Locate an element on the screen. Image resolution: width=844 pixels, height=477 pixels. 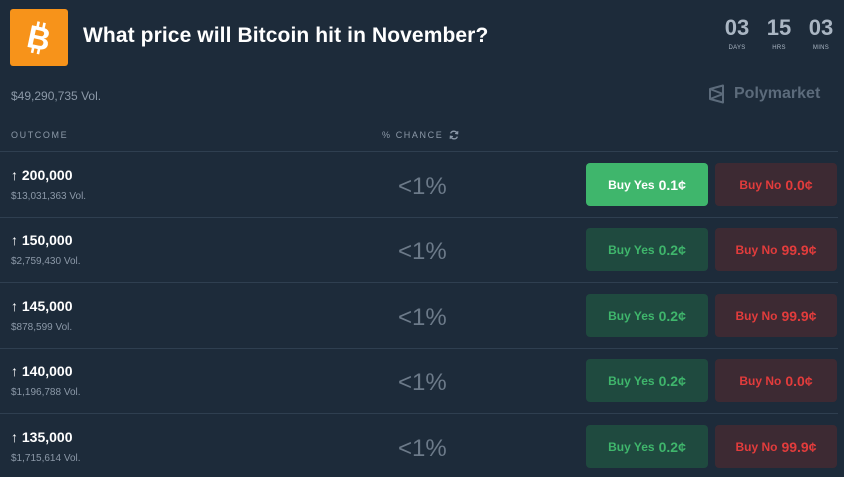
column-header-chance-label: % CHANCE is located at coordinates (413, 135).